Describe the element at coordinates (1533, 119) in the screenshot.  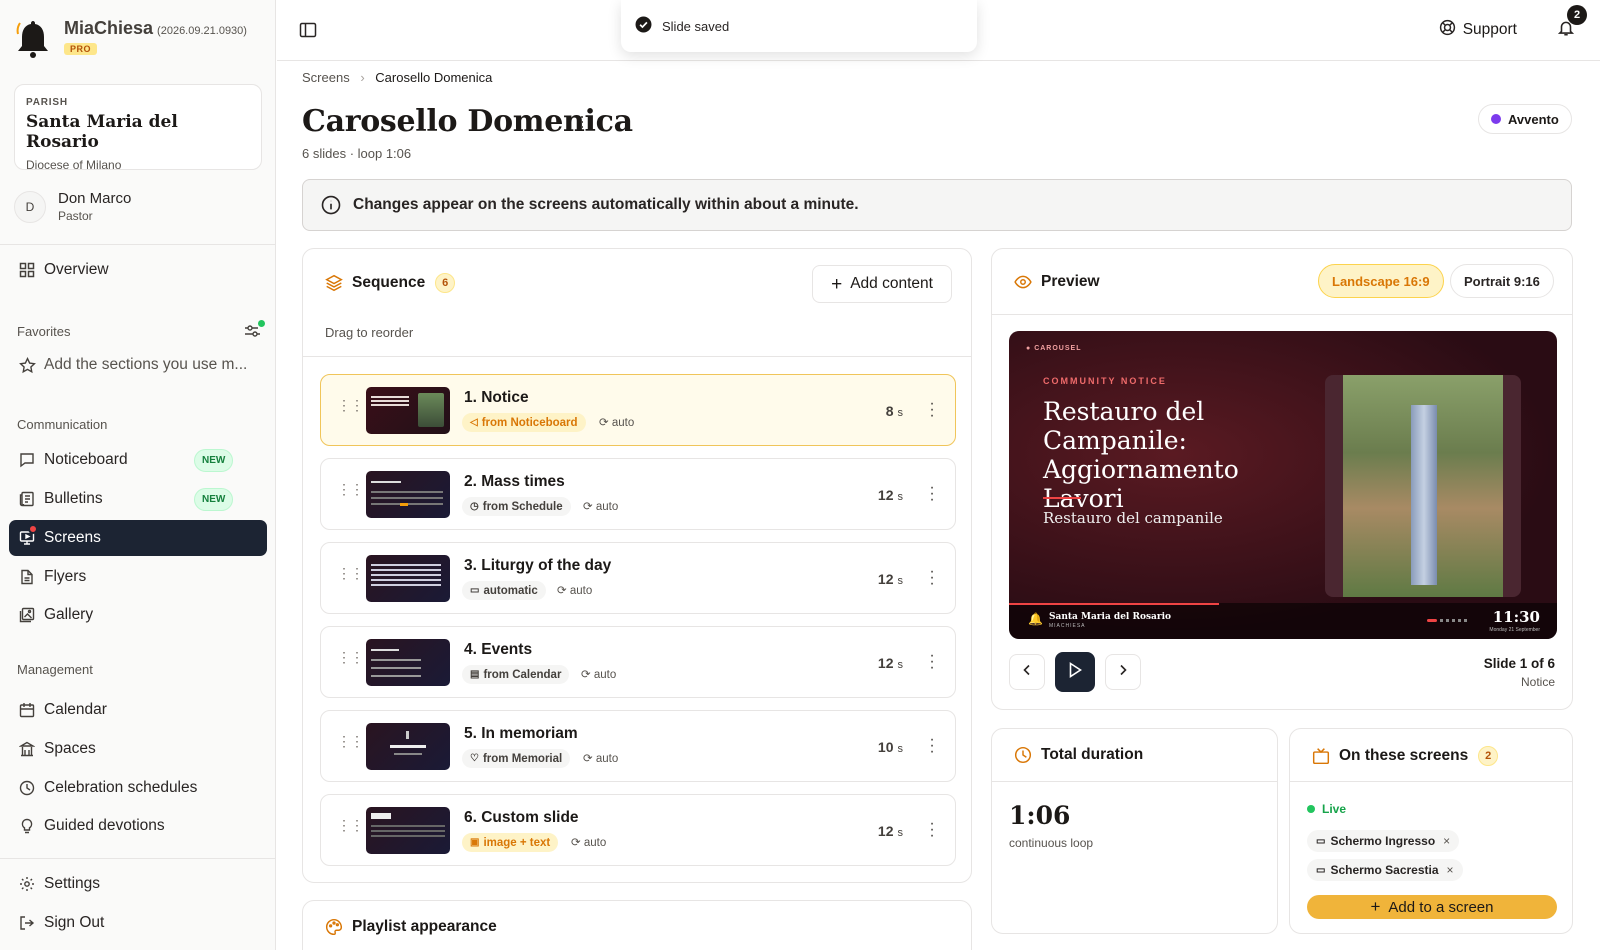
I see `season-label: Avvento` at that location.